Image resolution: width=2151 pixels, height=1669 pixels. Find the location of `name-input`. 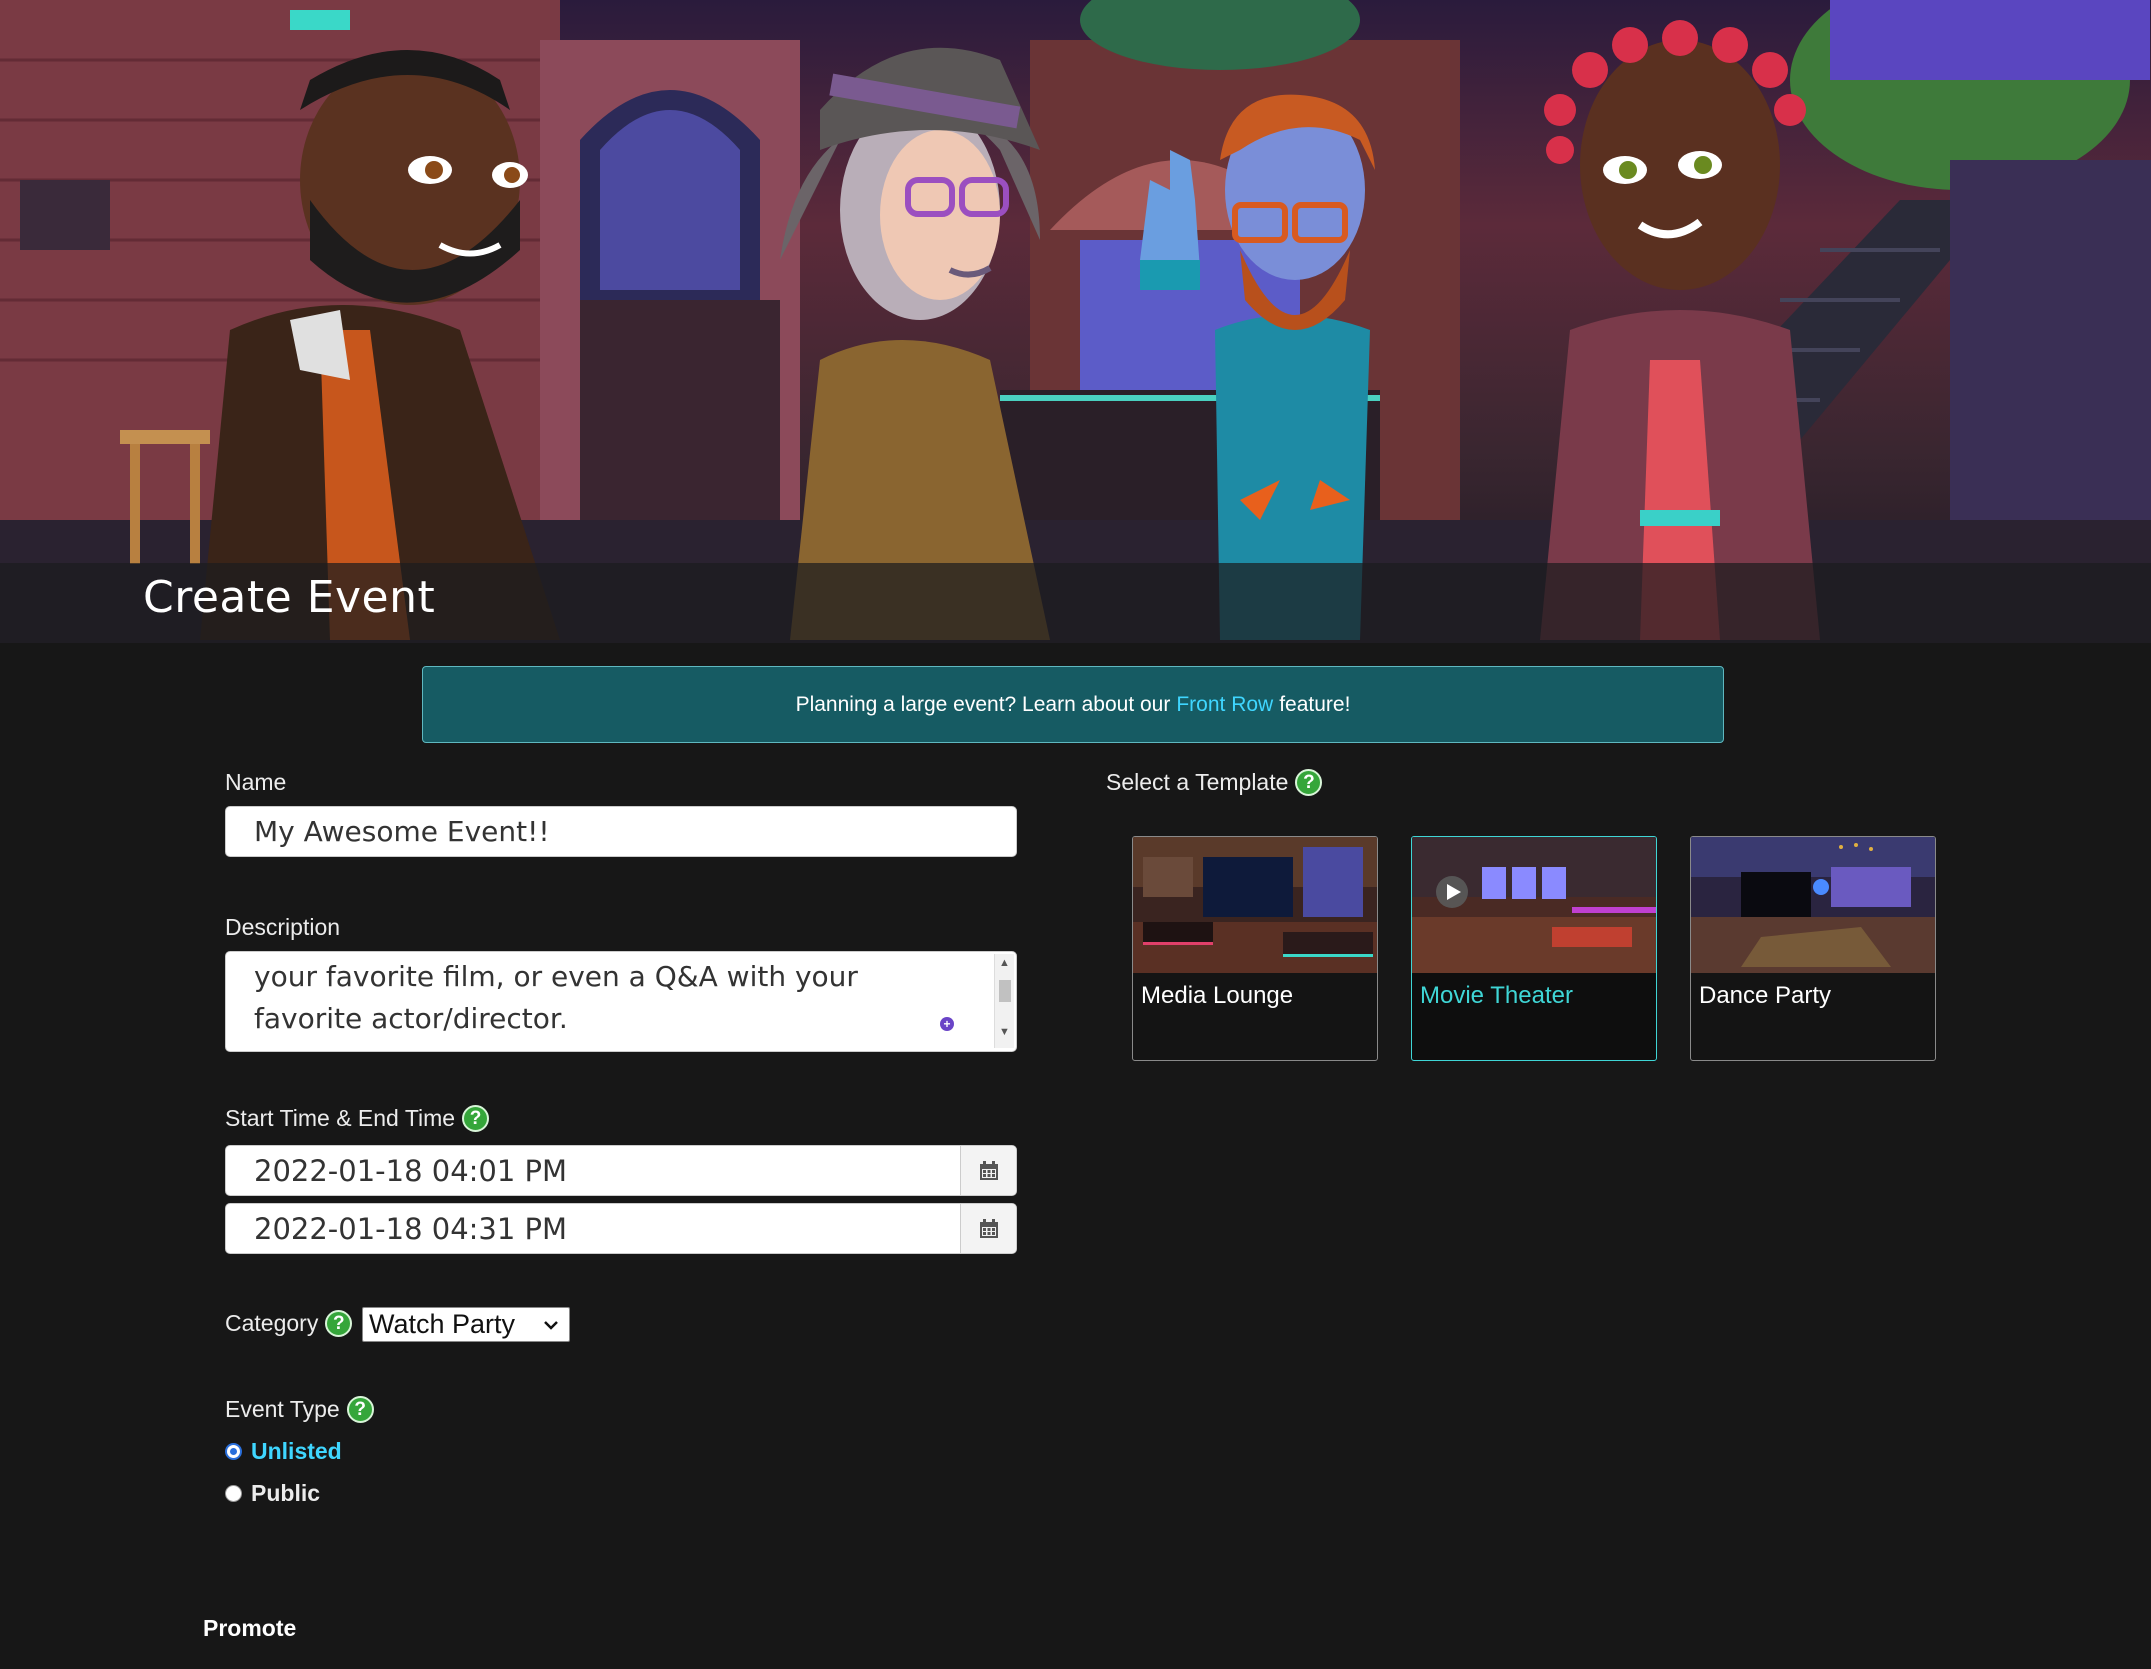

name-input is located at coordinates (621, 831).